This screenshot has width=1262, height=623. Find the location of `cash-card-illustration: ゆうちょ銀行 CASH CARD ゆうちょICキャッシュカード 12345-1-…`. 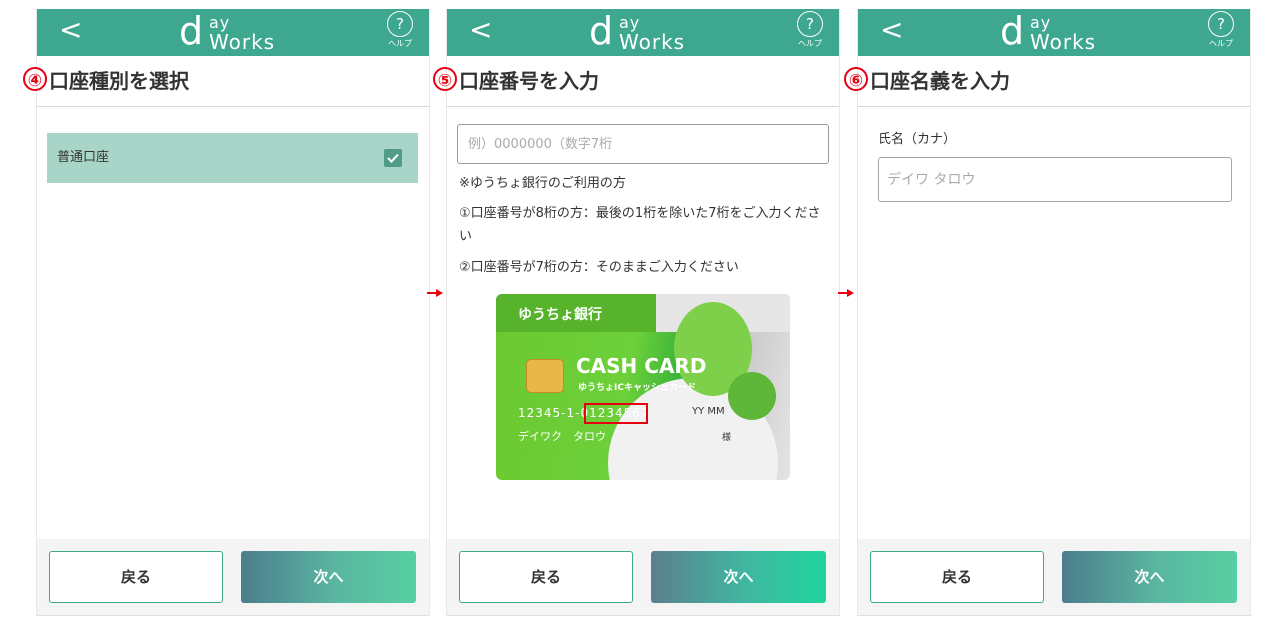

cash-card-illustration: ゆうちょ銀行 CASH CARD ゆうちょICキャッシュカード 12345-1-… is located at coordinates (643, 387).